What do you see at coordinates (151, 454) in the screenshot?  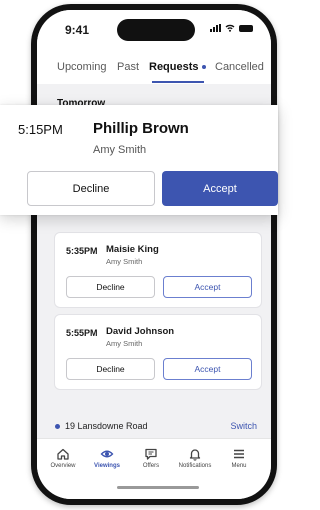 I see `chat-icon` at bounding box center [151, 454].